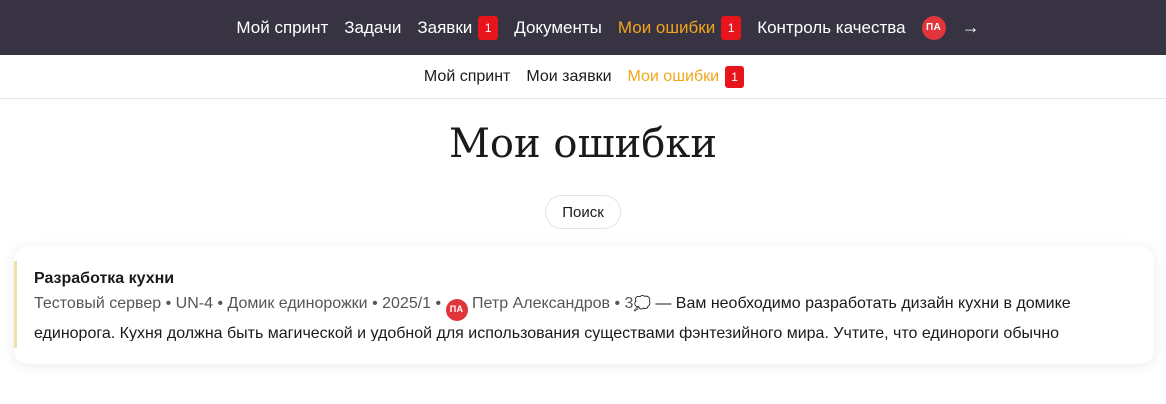 Image resolution: width=1166 pixels, height=404 pixels. I want to click on nav-my-bugs: Мои ошибки 1, so click(679, 27).